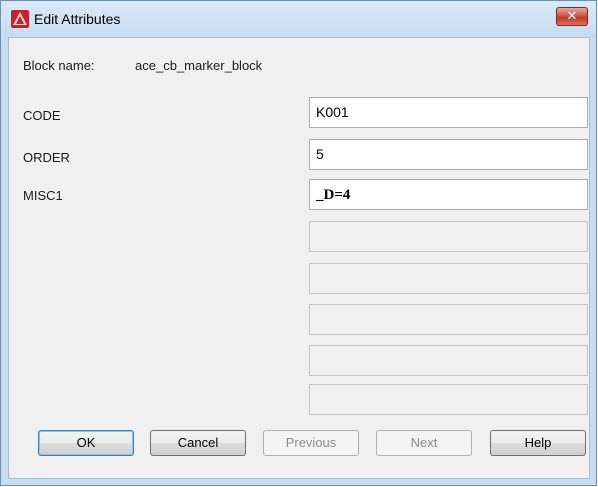  What do you see at coordinates (424, 443) in the screenshot?
I see `next-button: Next` at bounding box center [424, 443].